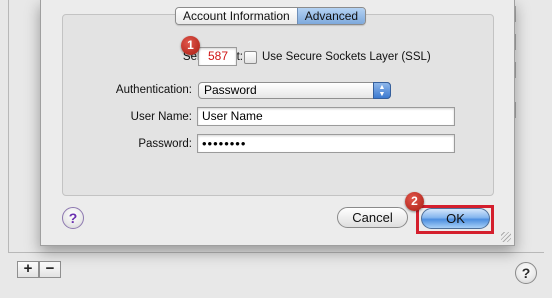  Describe the element at coordinates (294, 90) in the screenshot. I see `authentication-popup: Password ▲ ▼` at that location.